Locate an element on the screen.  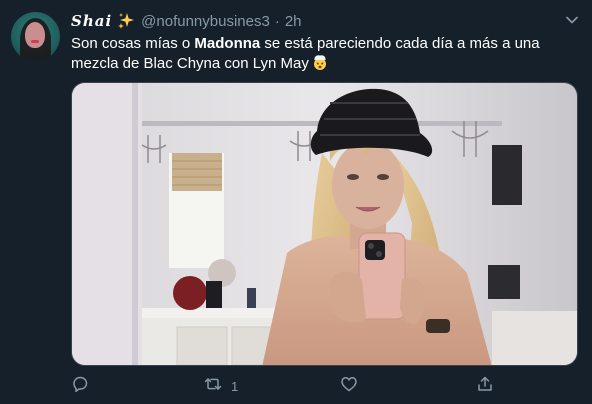
reply-button is located at coordinates (84, 386).